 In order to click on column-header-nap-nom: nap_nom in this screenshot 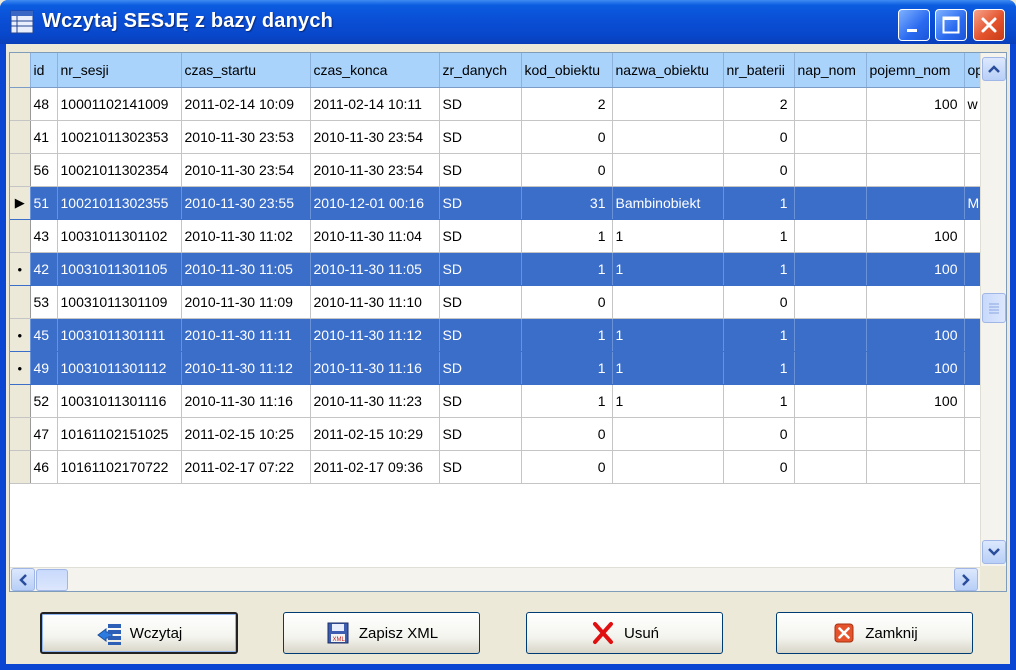, I will do `click(830, 70)`.